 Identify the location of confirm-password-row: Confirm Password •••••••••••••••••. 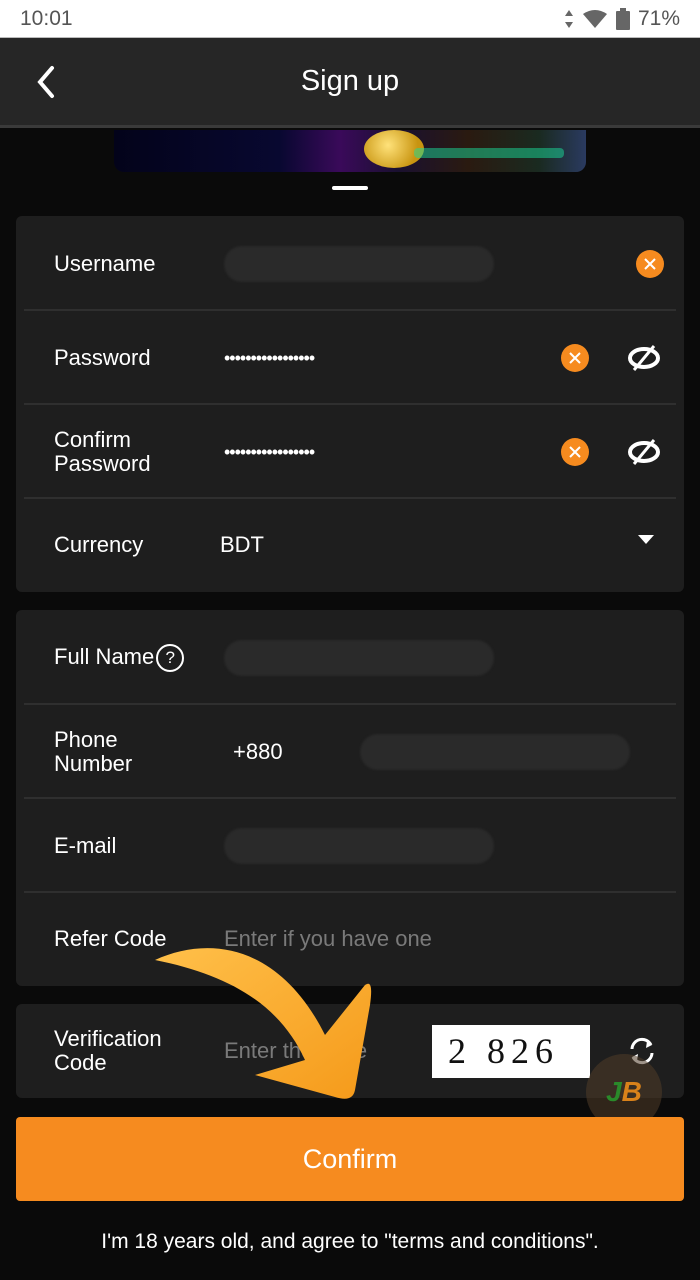
(350, 452).